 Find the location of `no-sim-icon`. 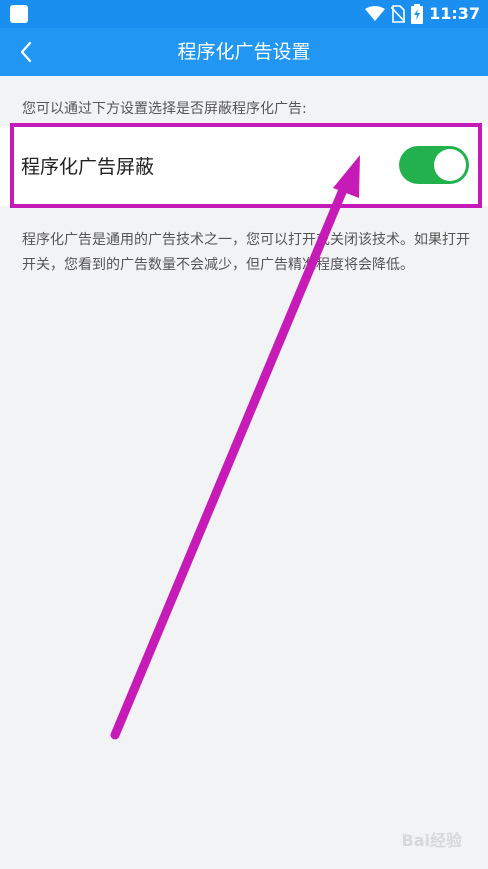

no-sim-icon is located at coordinates (398, 14).